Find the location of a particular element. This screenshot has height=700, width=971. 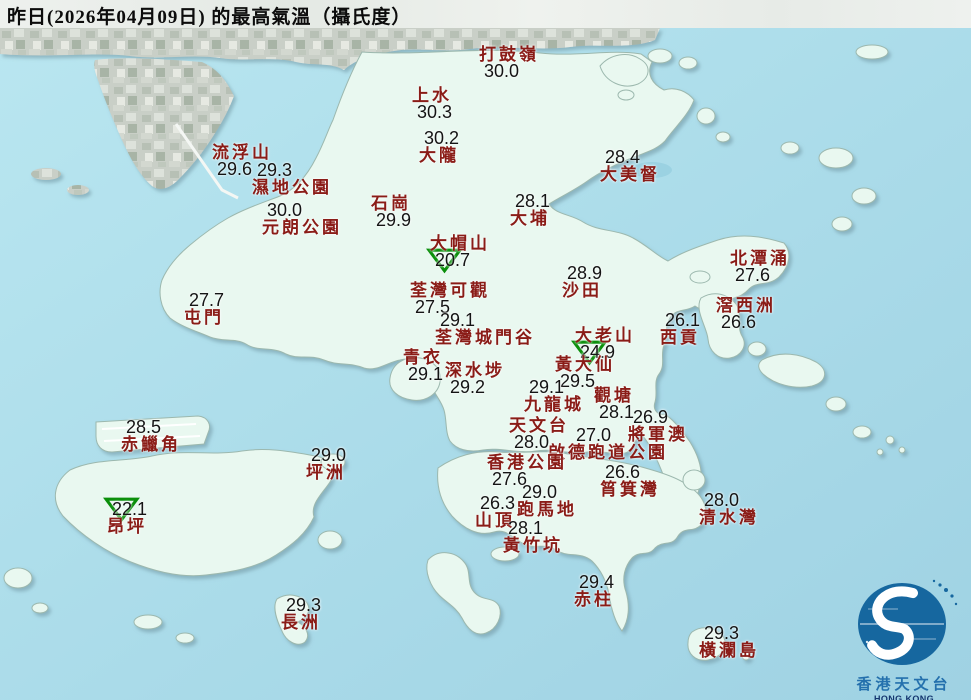

station-ngong-ping: 22.1 昂坪 is located at coordinates (125, 516).